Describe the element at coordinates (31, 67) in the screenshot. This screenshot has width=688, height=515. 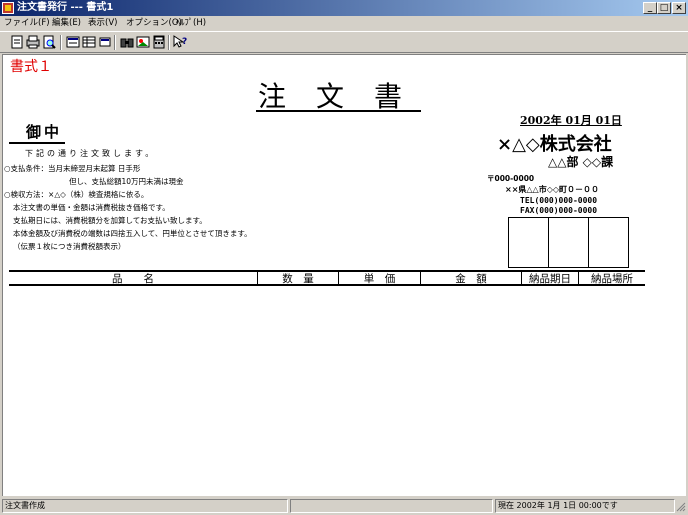
I see `form-label: 書式１` at that location.